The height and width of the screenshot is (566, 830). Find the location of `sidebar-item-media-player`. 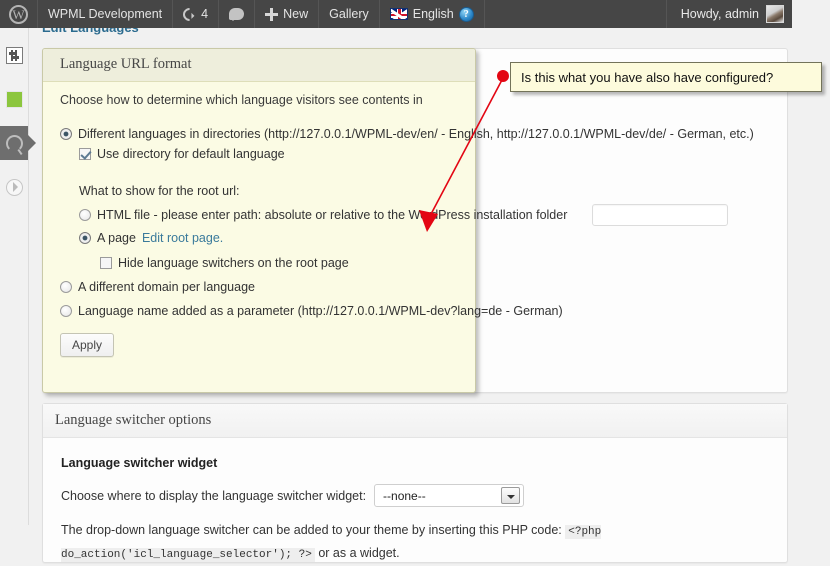

sidebar-item-media-player is located at coordinates (14, 187).